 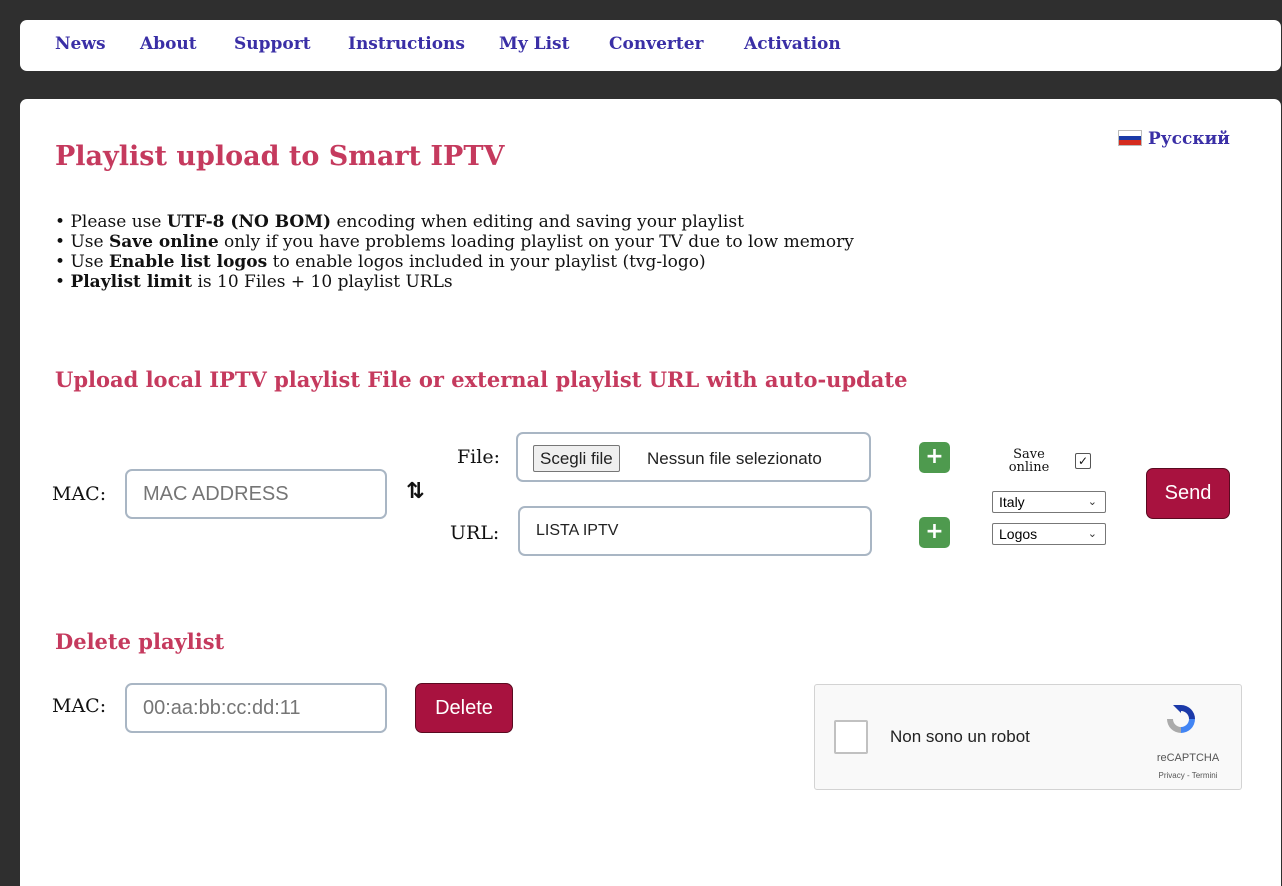 What do you see at coordinates (1049, 534) in the screenshot?
I see `logos-select: Logos ⌄` at bounding box center [1049, 534].